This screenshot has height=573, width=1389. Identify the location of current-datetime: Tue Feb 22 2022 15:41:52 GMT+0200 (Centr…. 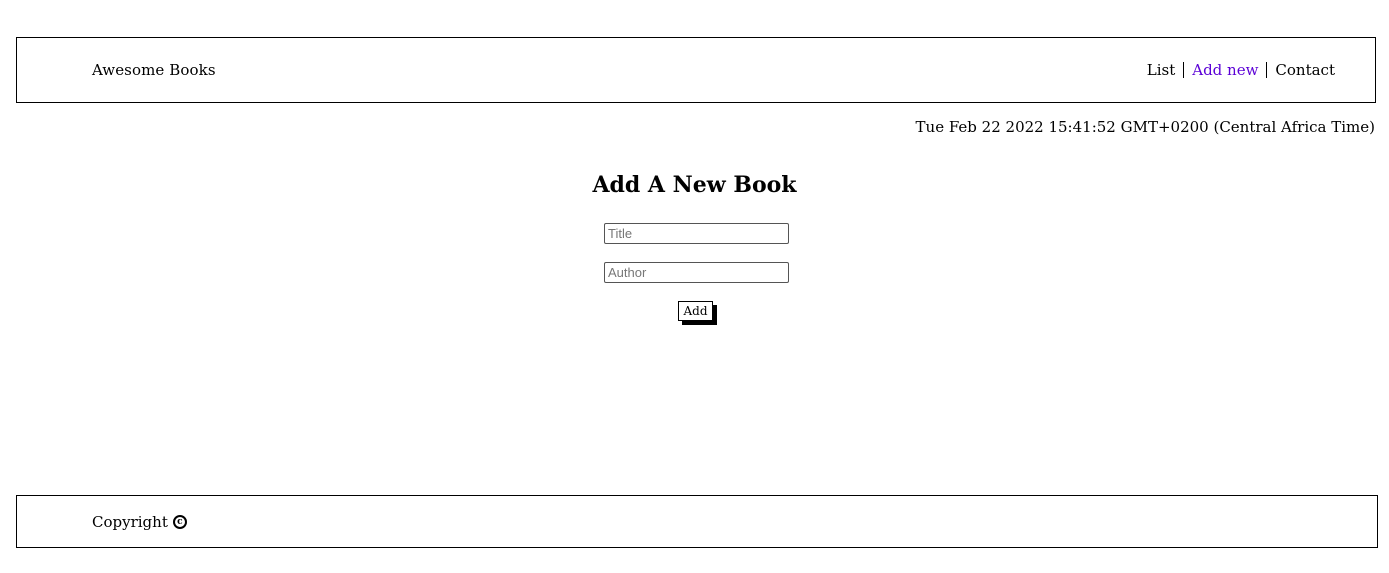
(1145, 127).